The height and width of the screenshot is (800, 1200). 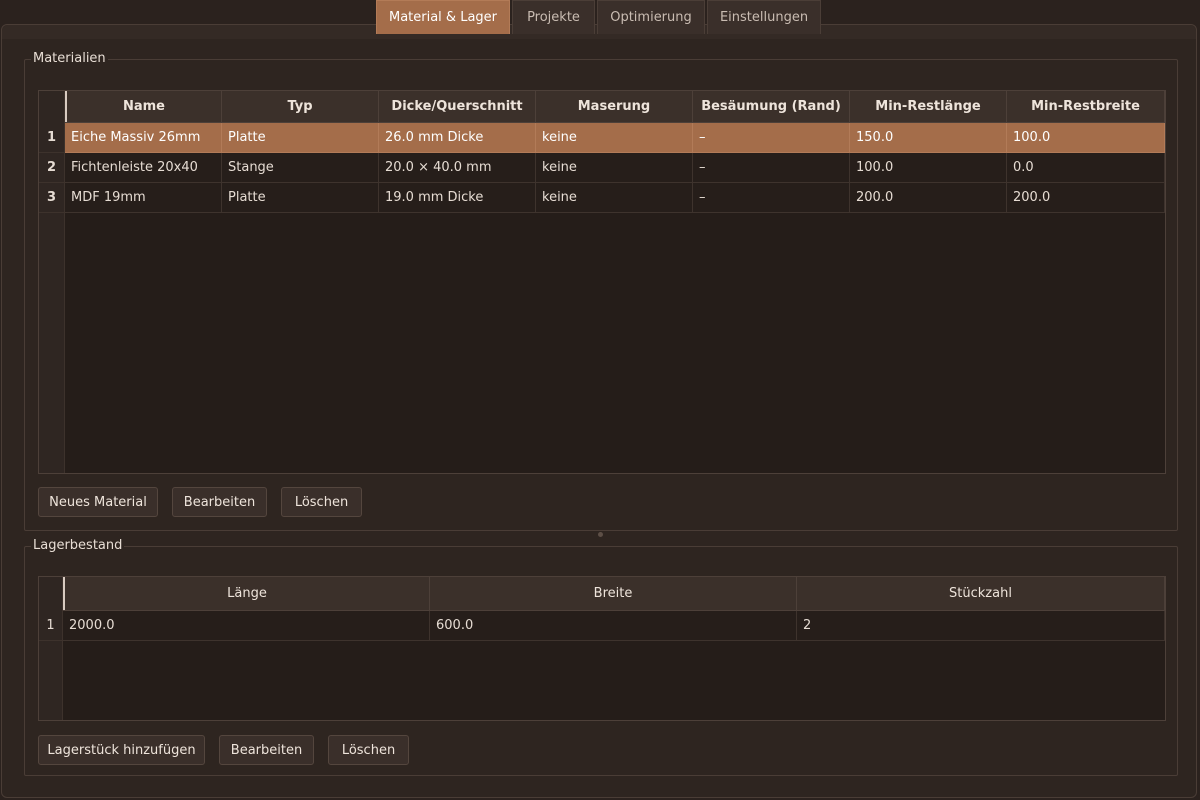 What do you see at coordinates (928, 168) in the screenshot?
I see `cell-min-restlaenge: 100.0` at bounding box center [928, 168].